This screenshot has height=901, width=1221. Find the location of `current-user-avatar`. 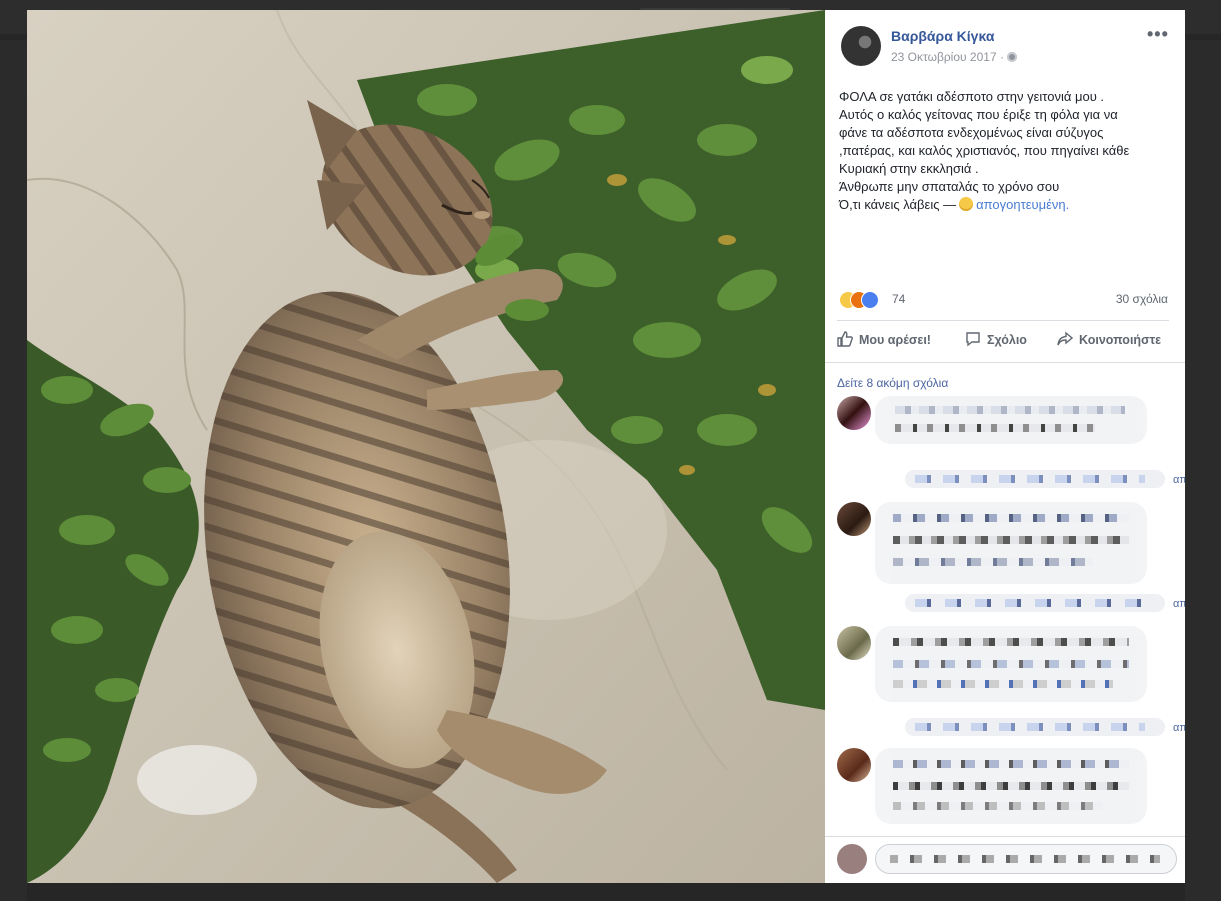

current-user-avatar is located at coordinates (852, 859).